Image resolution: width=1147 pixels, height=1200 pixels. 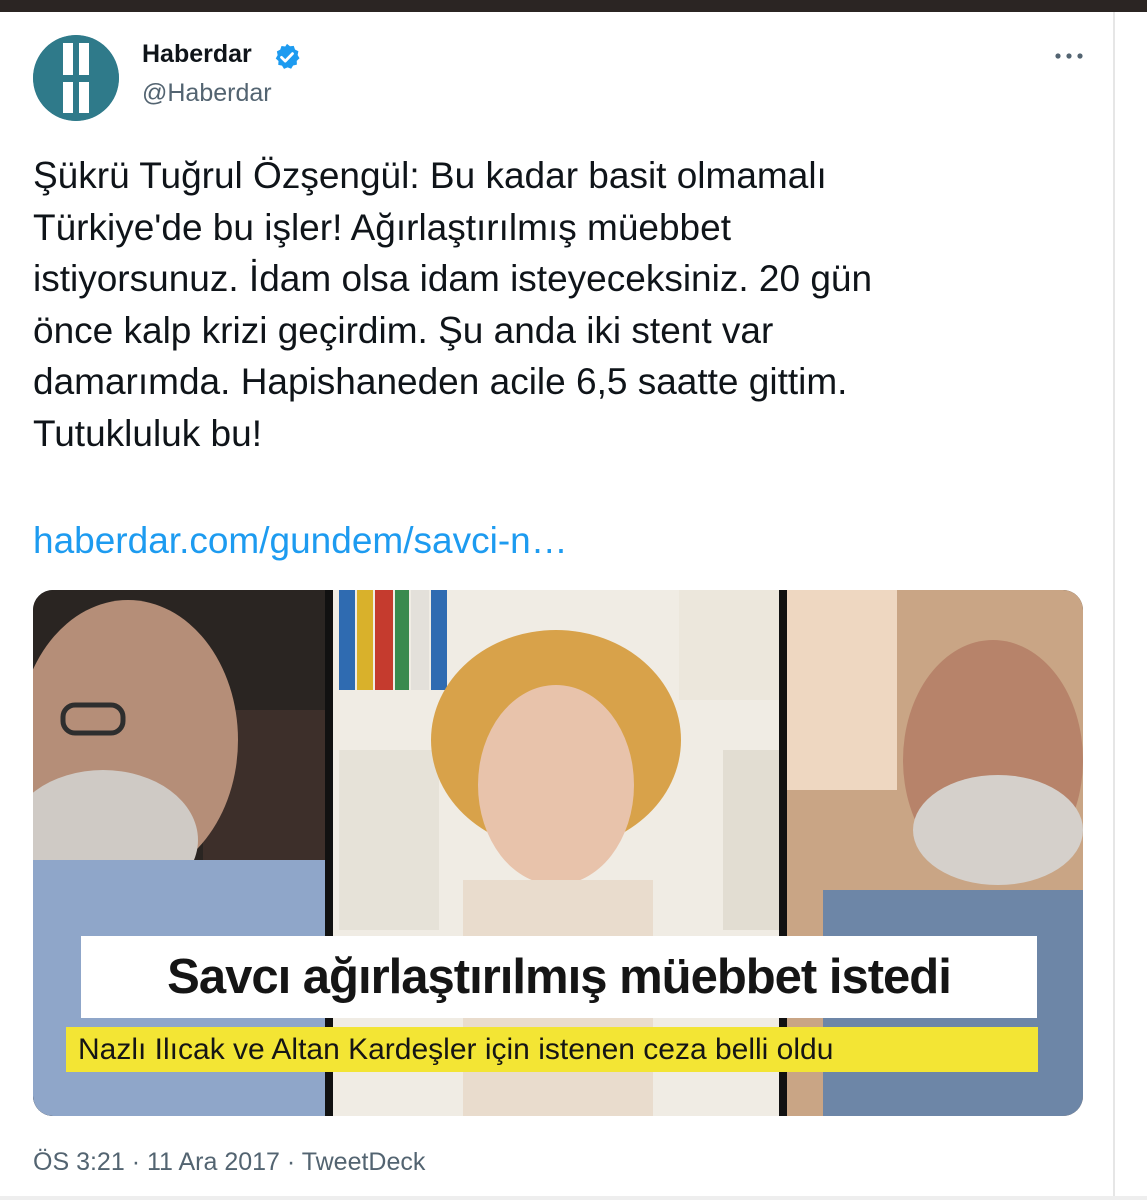 What do you see at coordinates (1114, 606) in the screenshot?
I see `card-right-border` at bounding box center [1114, 606].